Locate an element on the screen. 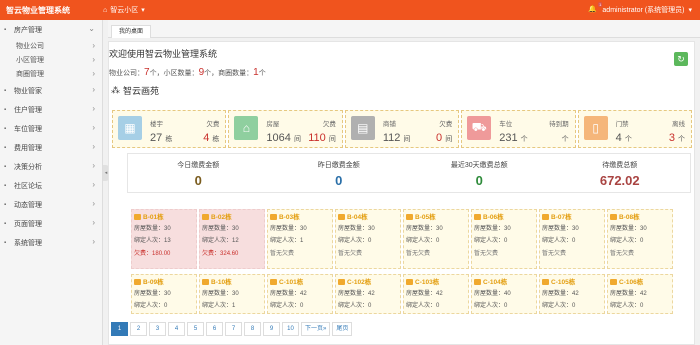 The image size is (700, 345). building-card: C-103栋 房屋数量：42 绑定人次：0 is located at coordinates (436, 294).